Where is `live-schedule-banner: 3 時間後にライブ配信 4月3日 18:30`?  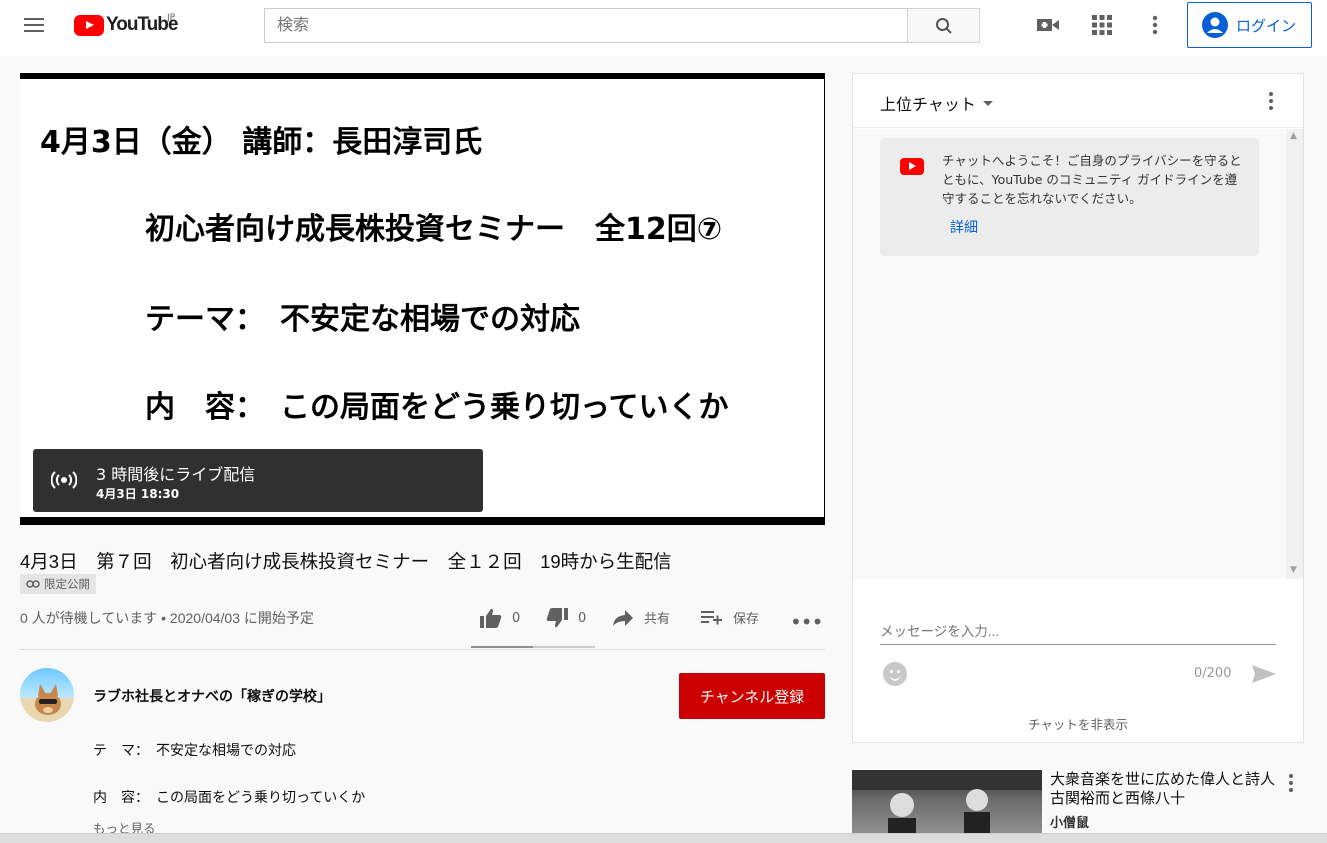
live-schedule-banner: 3 時間後にライブ配信 4月3日 18:30 is located at coordinates (258, 480).